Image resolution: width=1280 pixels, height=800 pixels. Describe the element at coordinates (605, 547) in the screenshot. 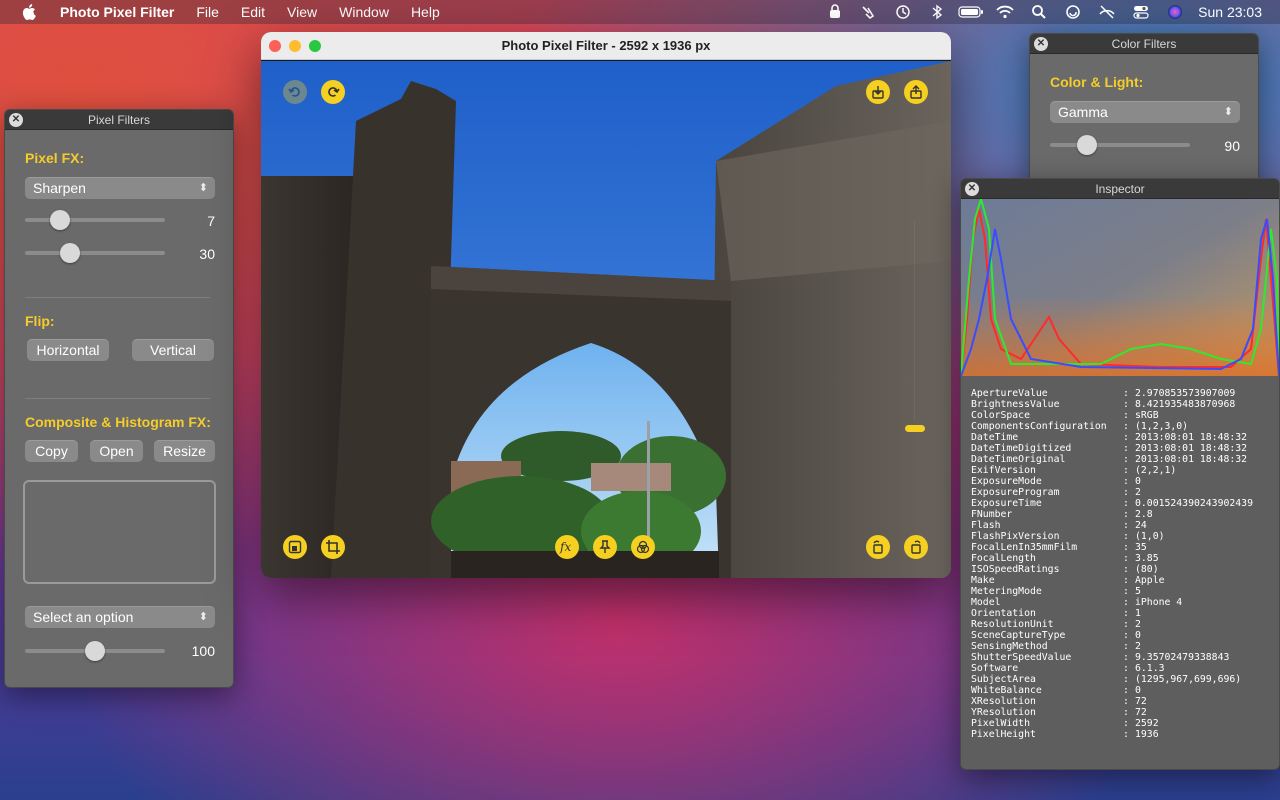

I see `pin-icon` at that location.